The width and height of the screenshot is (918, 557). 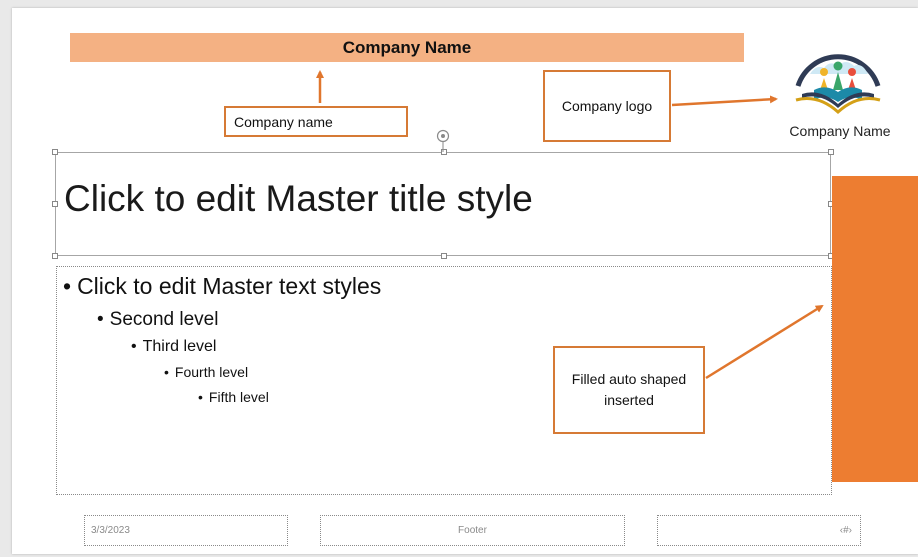 I want to click on filled-shape-callout-text: Filled auto shaped inserted, so click(x=629, y=390).